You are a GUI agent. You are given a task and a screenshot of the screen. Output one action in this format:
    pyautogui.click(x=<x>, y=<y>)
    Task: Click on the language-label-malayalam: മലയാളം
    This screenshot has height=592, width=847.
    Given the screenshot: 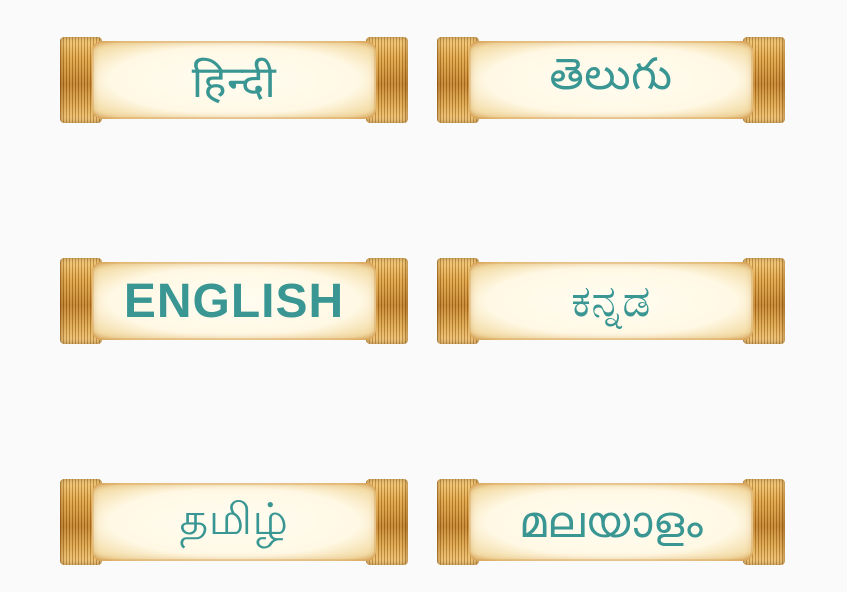 What is the action you would take?
    pyautogui.click(x=611, y=522)
    